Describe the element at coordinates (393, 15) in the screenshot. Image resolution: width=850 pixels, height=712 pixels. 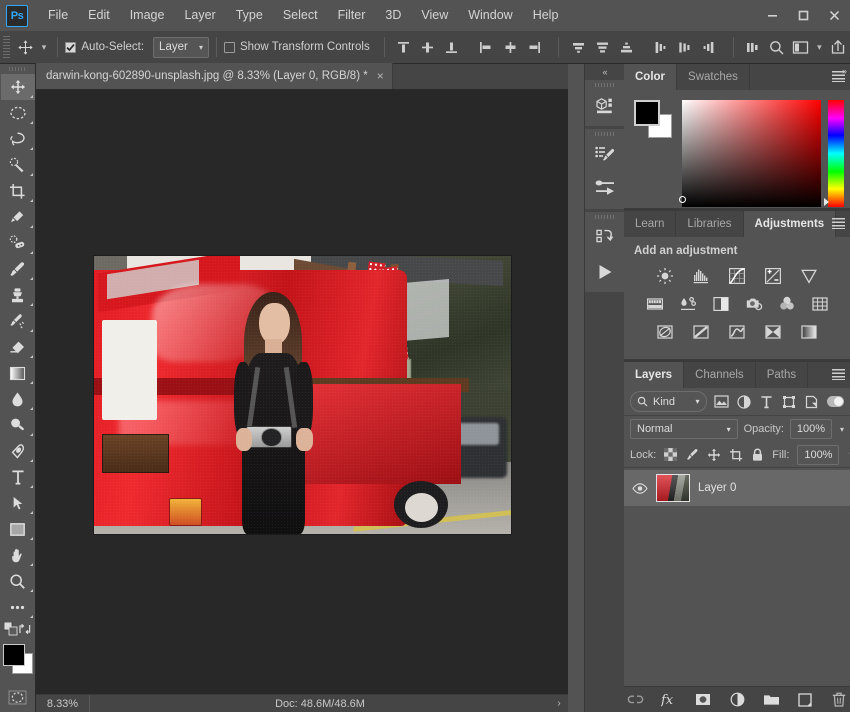
I see `menu-3d: 3D` at that location.